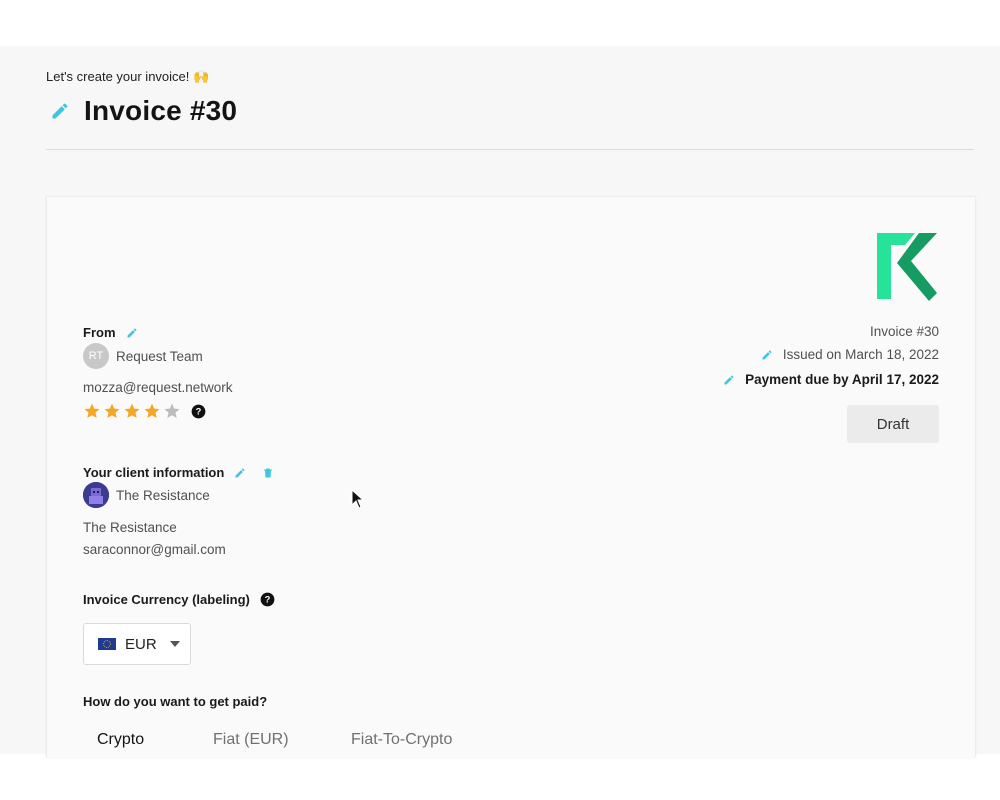 Image resolution: width=1000 pixels, height=800 pixels. I want to click on currency-header: Invoice Currency (labeling) ?, so click(179, 599).